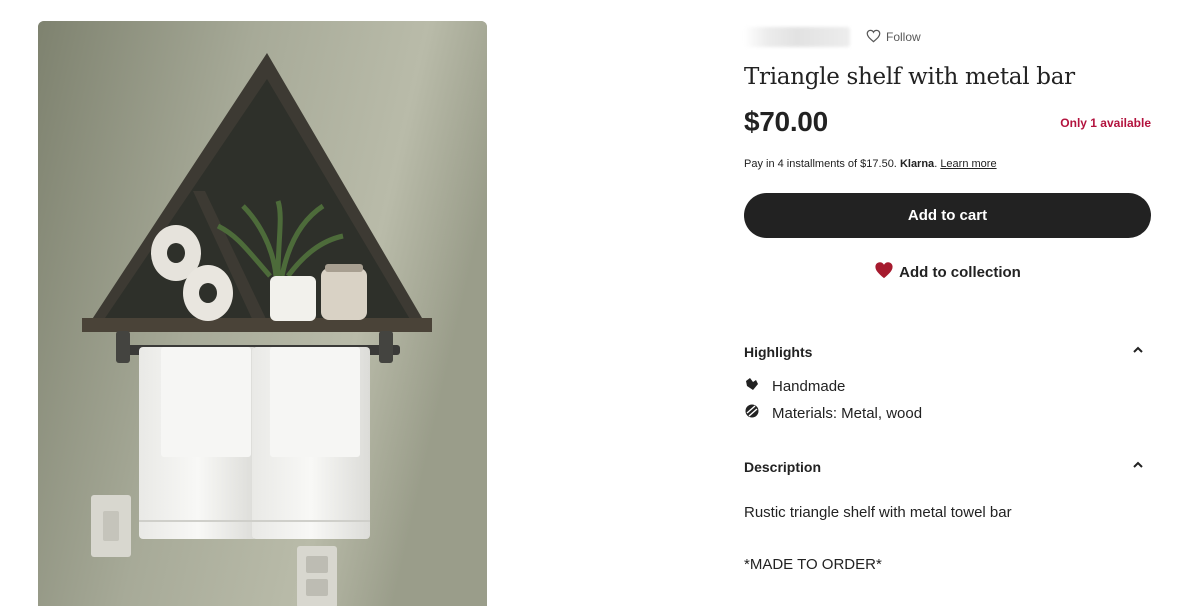  What do you see at coordinates (809, 386) in the screenshot?
I see `highlight-text: Handmade` at bounding box center [809, 386].